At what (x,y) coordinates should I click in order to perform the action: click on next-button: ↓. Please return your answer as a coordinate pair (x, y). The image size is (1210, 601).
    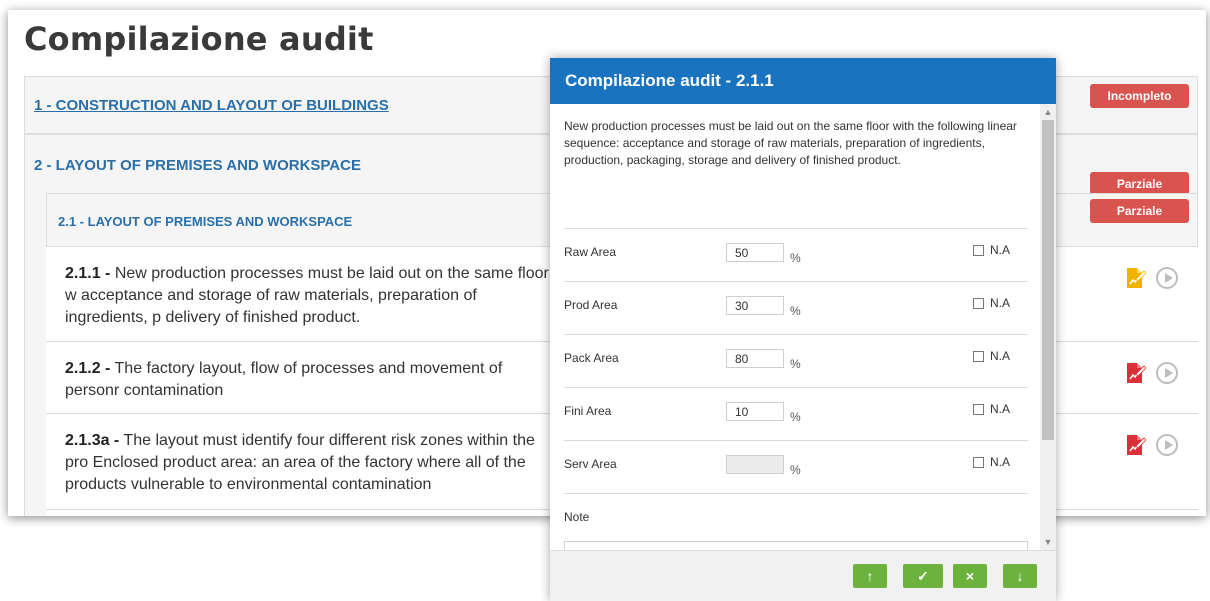
    Looking at the image, I should click on (1020, 576).